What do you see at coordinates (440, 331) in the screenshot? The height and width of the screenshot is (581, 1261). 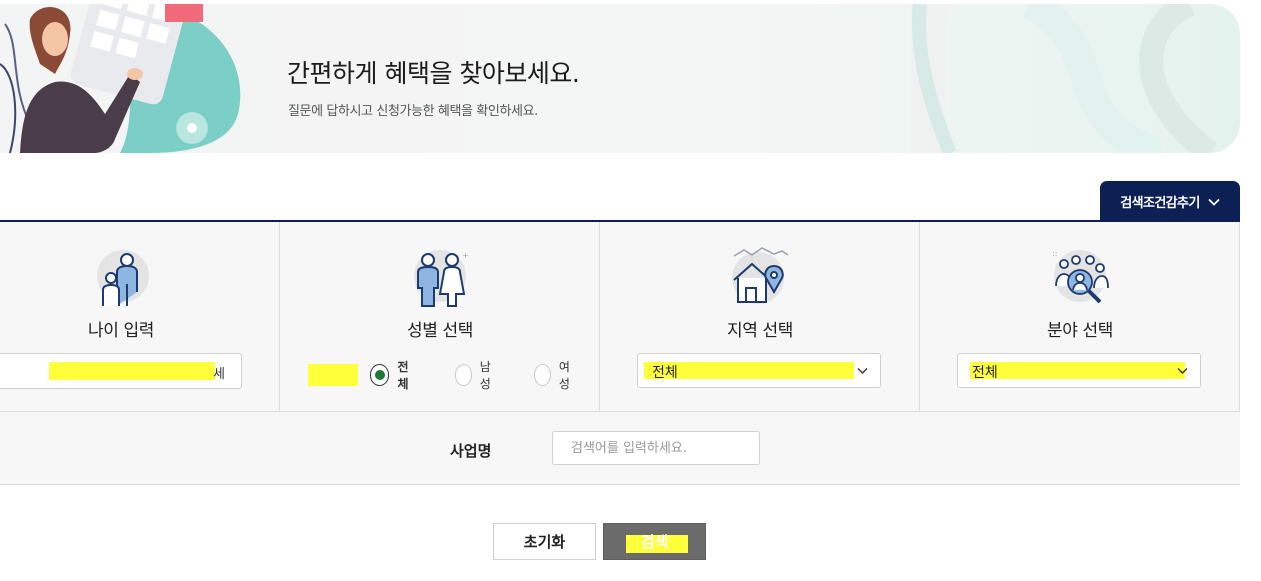 I see `gender-label: 성별 선택` at bounding box center [440, 331].